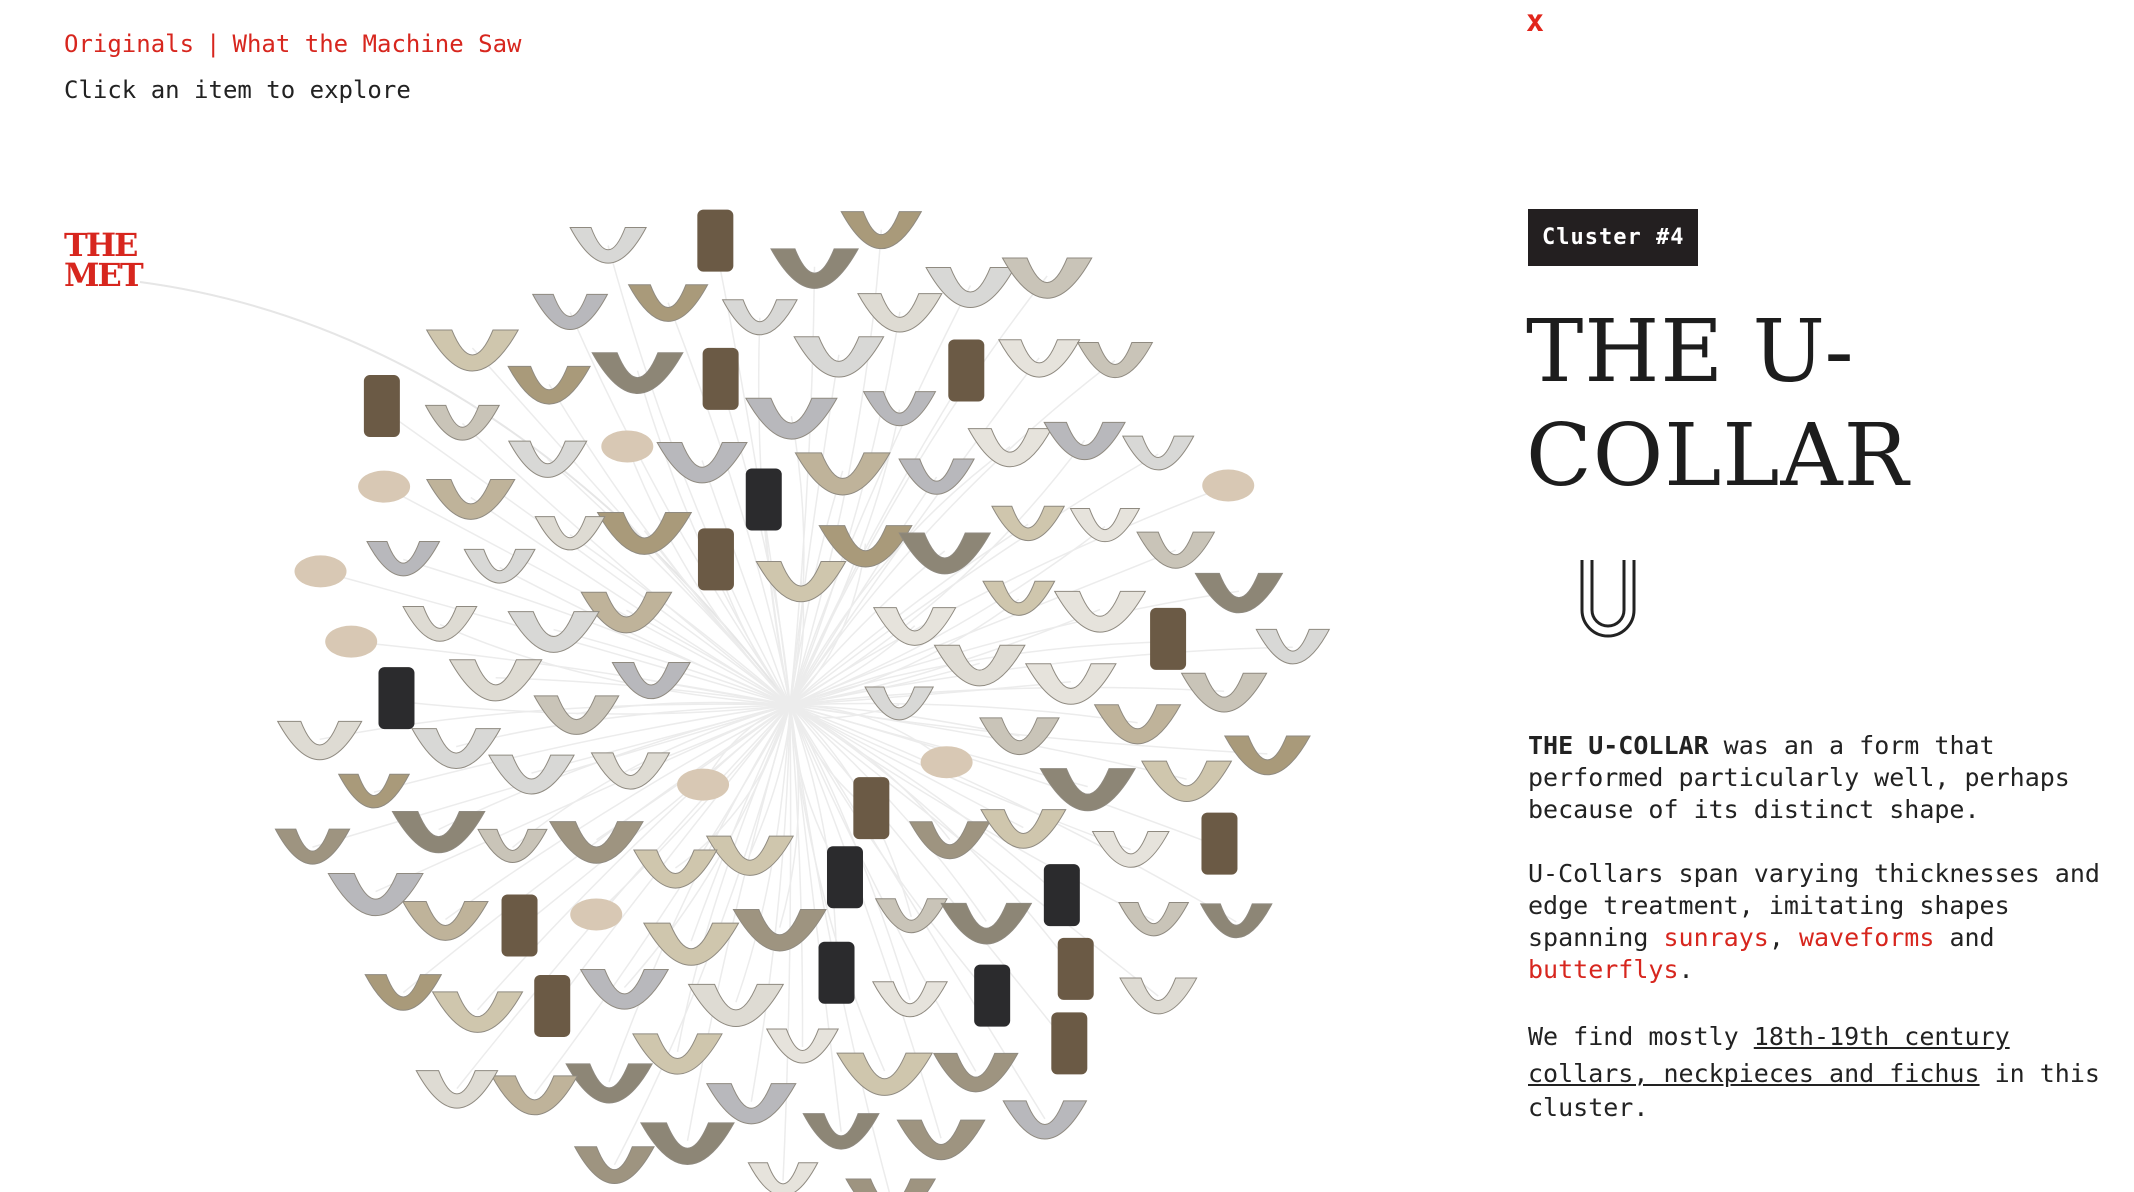  Describe the element at coordinates (377, 44) in the screenshot. I see `what-the-machine-saw-link: What the Machine Saw` at that location.